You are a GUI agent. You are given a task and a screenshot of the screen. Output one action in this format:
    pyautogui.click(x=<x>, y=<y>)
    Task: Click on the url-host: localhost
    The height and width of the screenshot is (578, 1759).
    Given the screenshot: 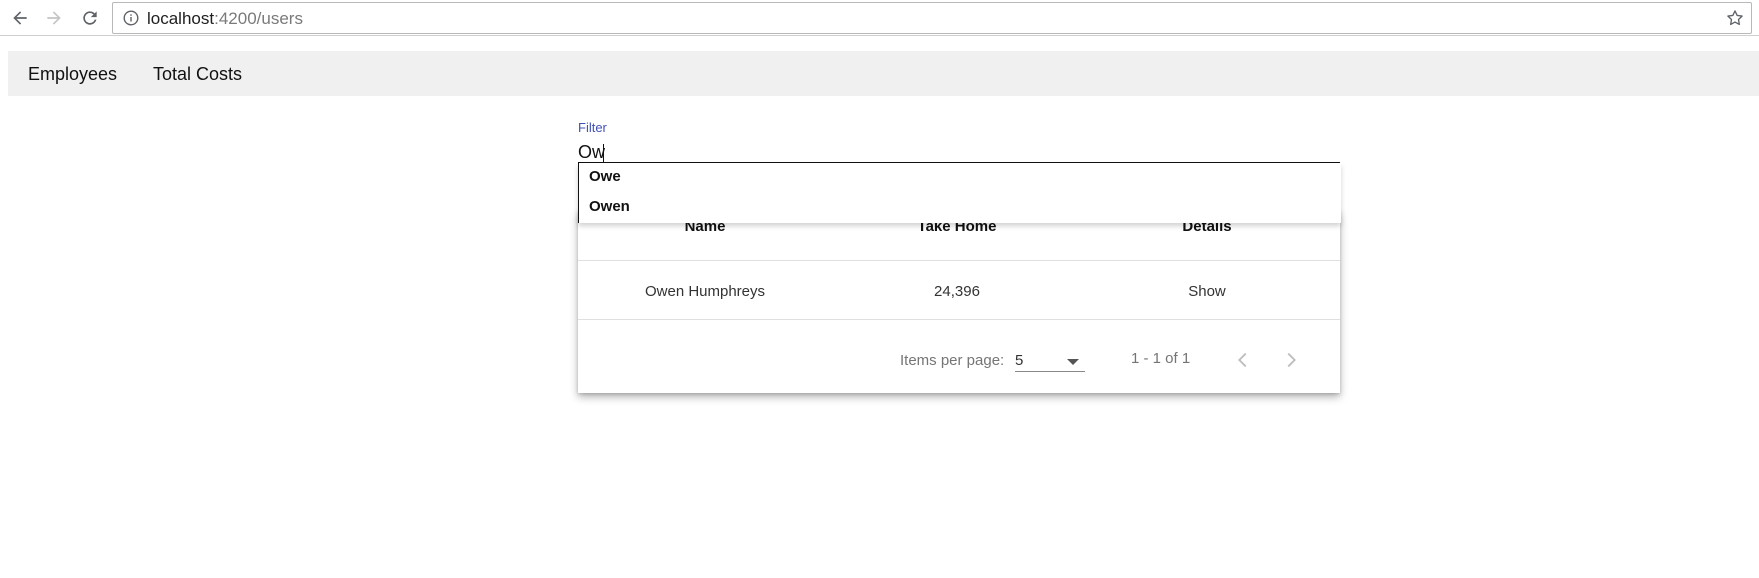 What is the action you would take?
    pyautogui.click(x=181, y=18)
    